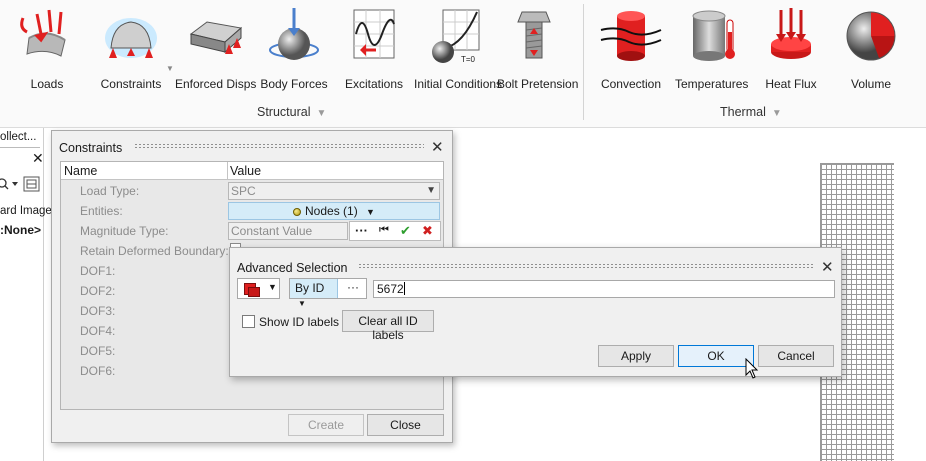 This screenshot has height=461, width=926. I want to click on loads-label: Loads, so click(47, 84).